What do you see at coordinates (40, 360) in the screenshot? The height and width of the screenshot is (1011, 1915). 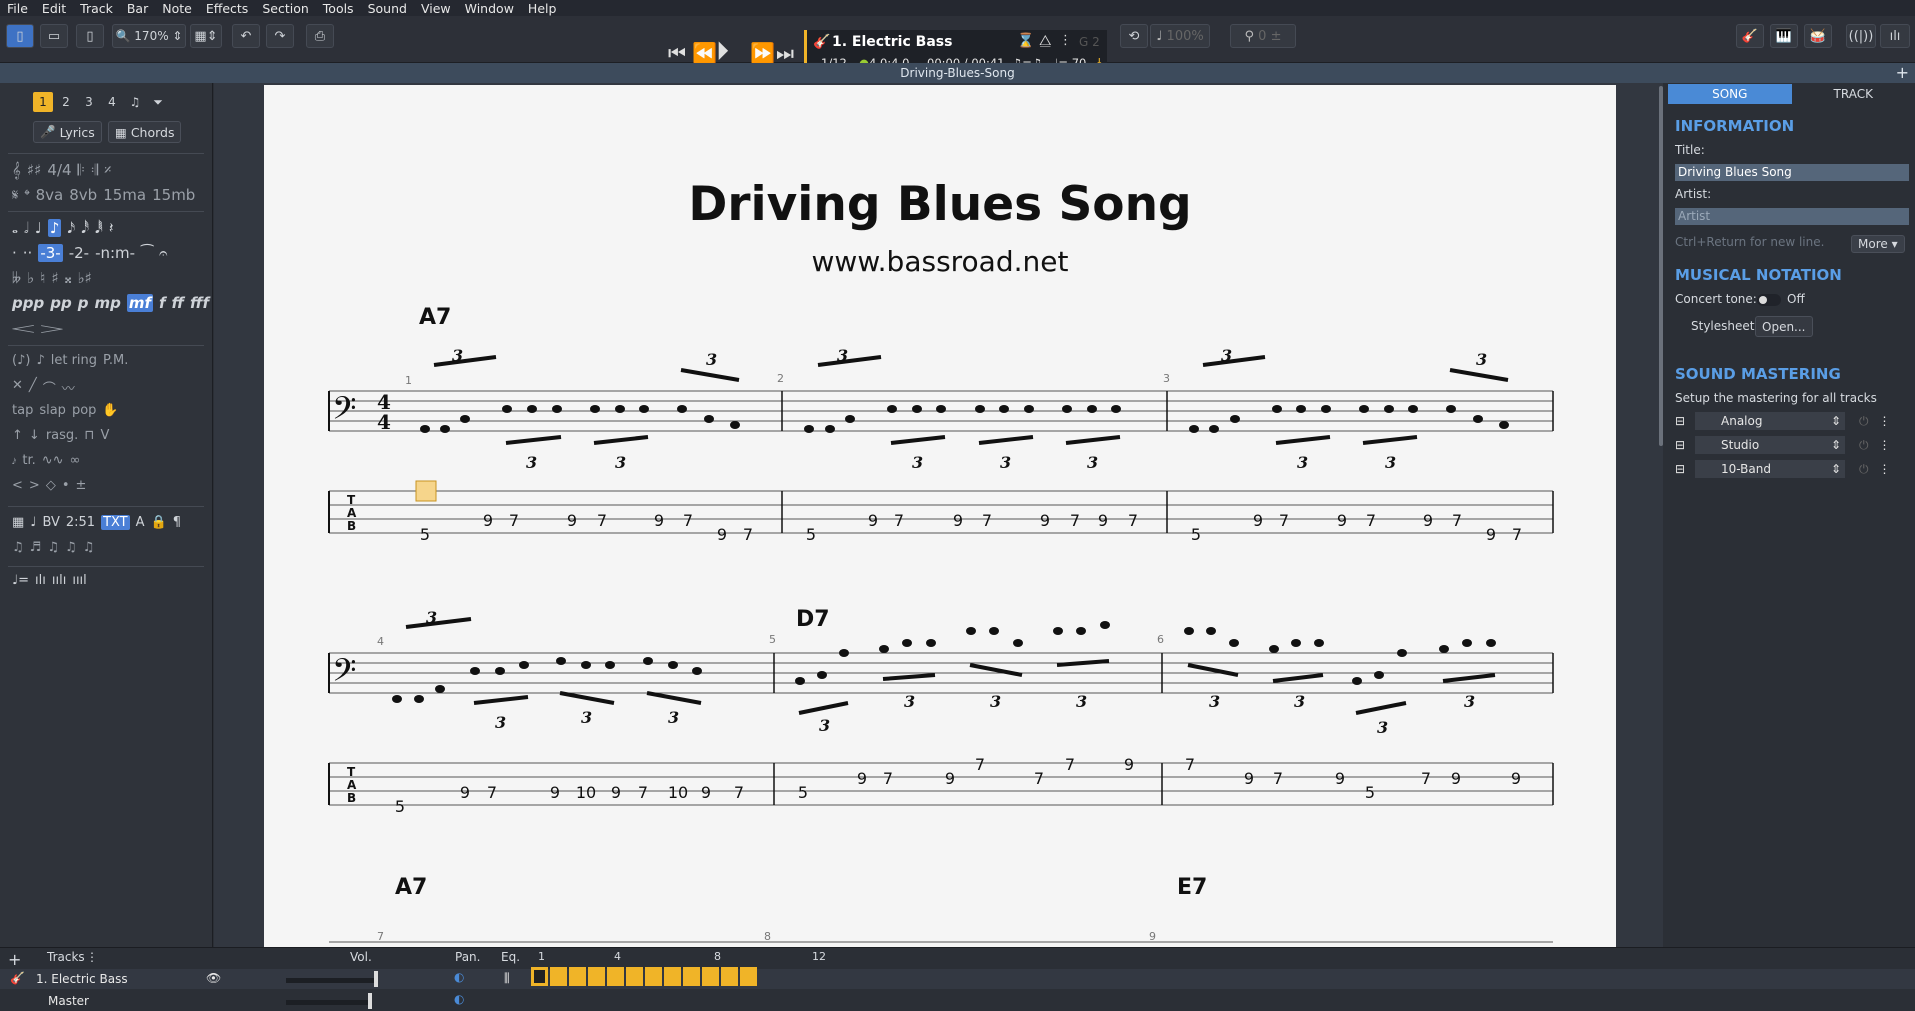 I see `accent-note-icon: ♪` at bounding box center [40, 360].